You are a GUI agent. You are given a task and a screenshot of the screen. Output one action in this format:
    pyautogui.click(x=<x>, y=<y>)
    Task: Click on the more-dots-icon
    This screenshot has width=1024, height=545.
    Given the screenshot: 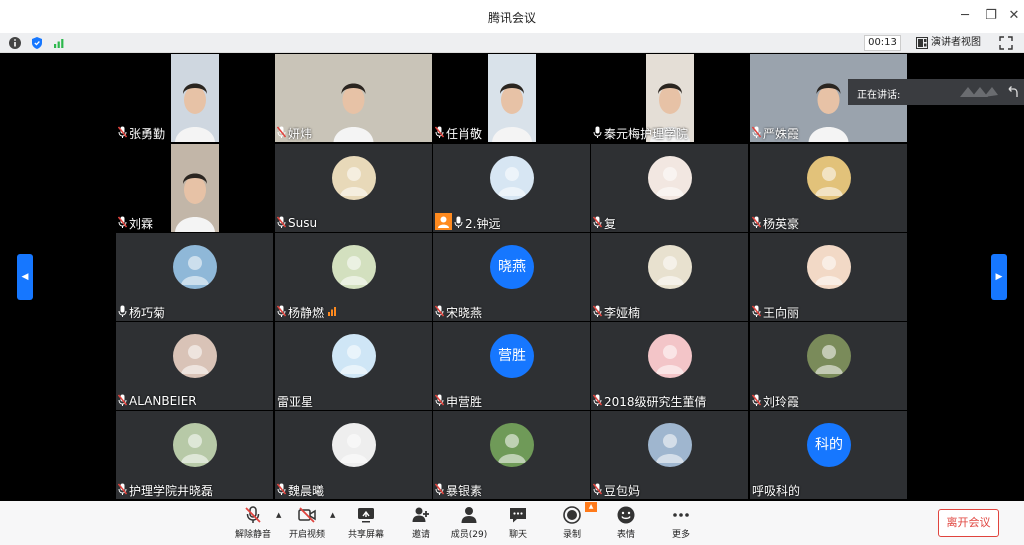 What is the action you would take?
    pyautogui.click(x=681, y=515)
    